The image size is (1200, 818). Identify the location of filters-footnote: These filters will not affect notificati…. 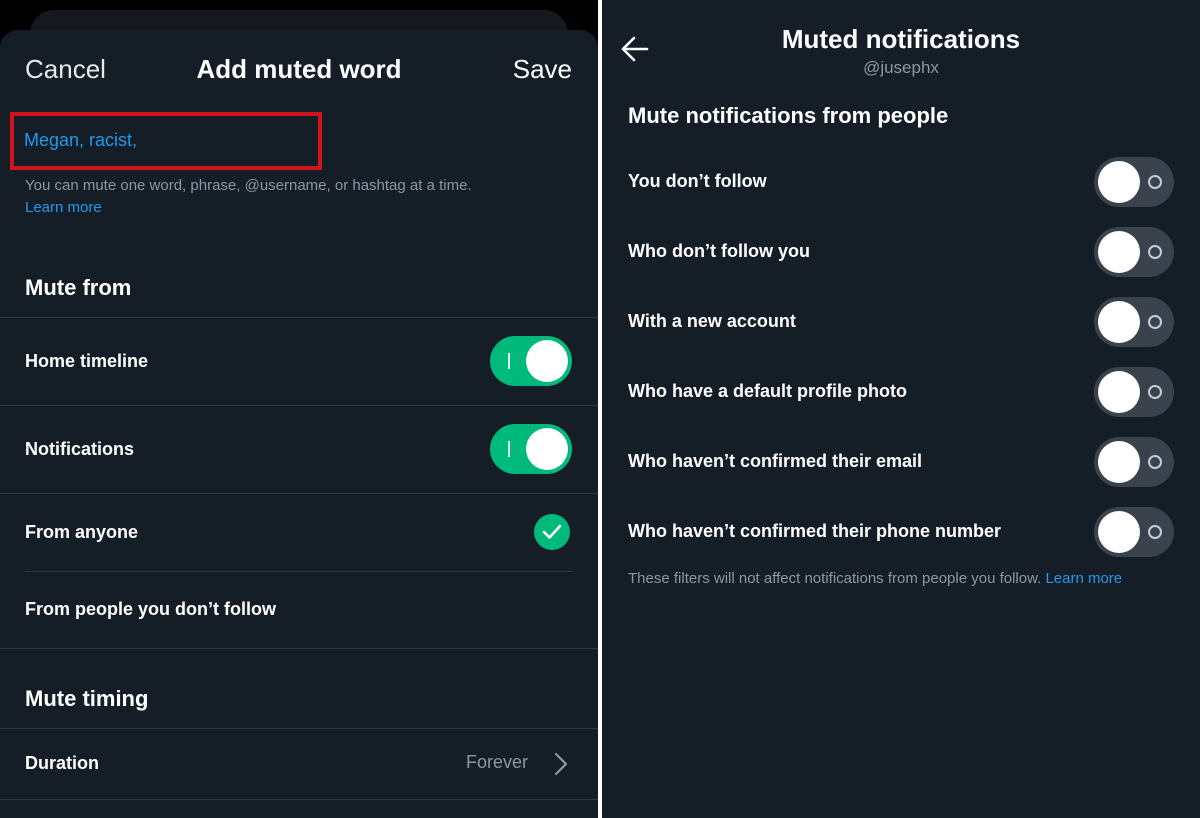
(875, 578).